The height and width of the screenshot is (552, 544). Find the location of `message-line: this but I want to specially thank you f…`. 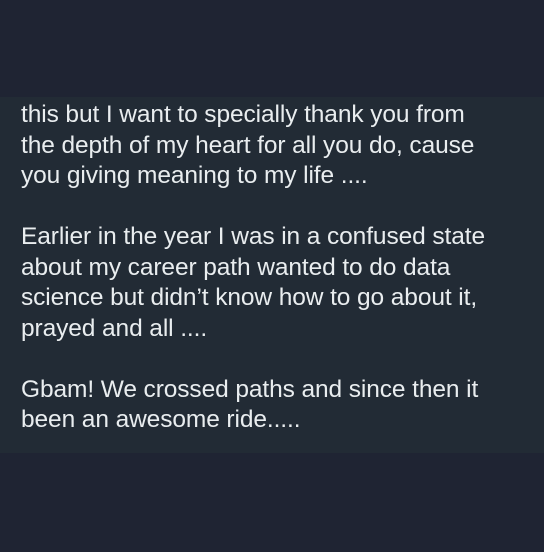

message-line: this but I want to specially thank you f… is located at coordinates (243, 114).